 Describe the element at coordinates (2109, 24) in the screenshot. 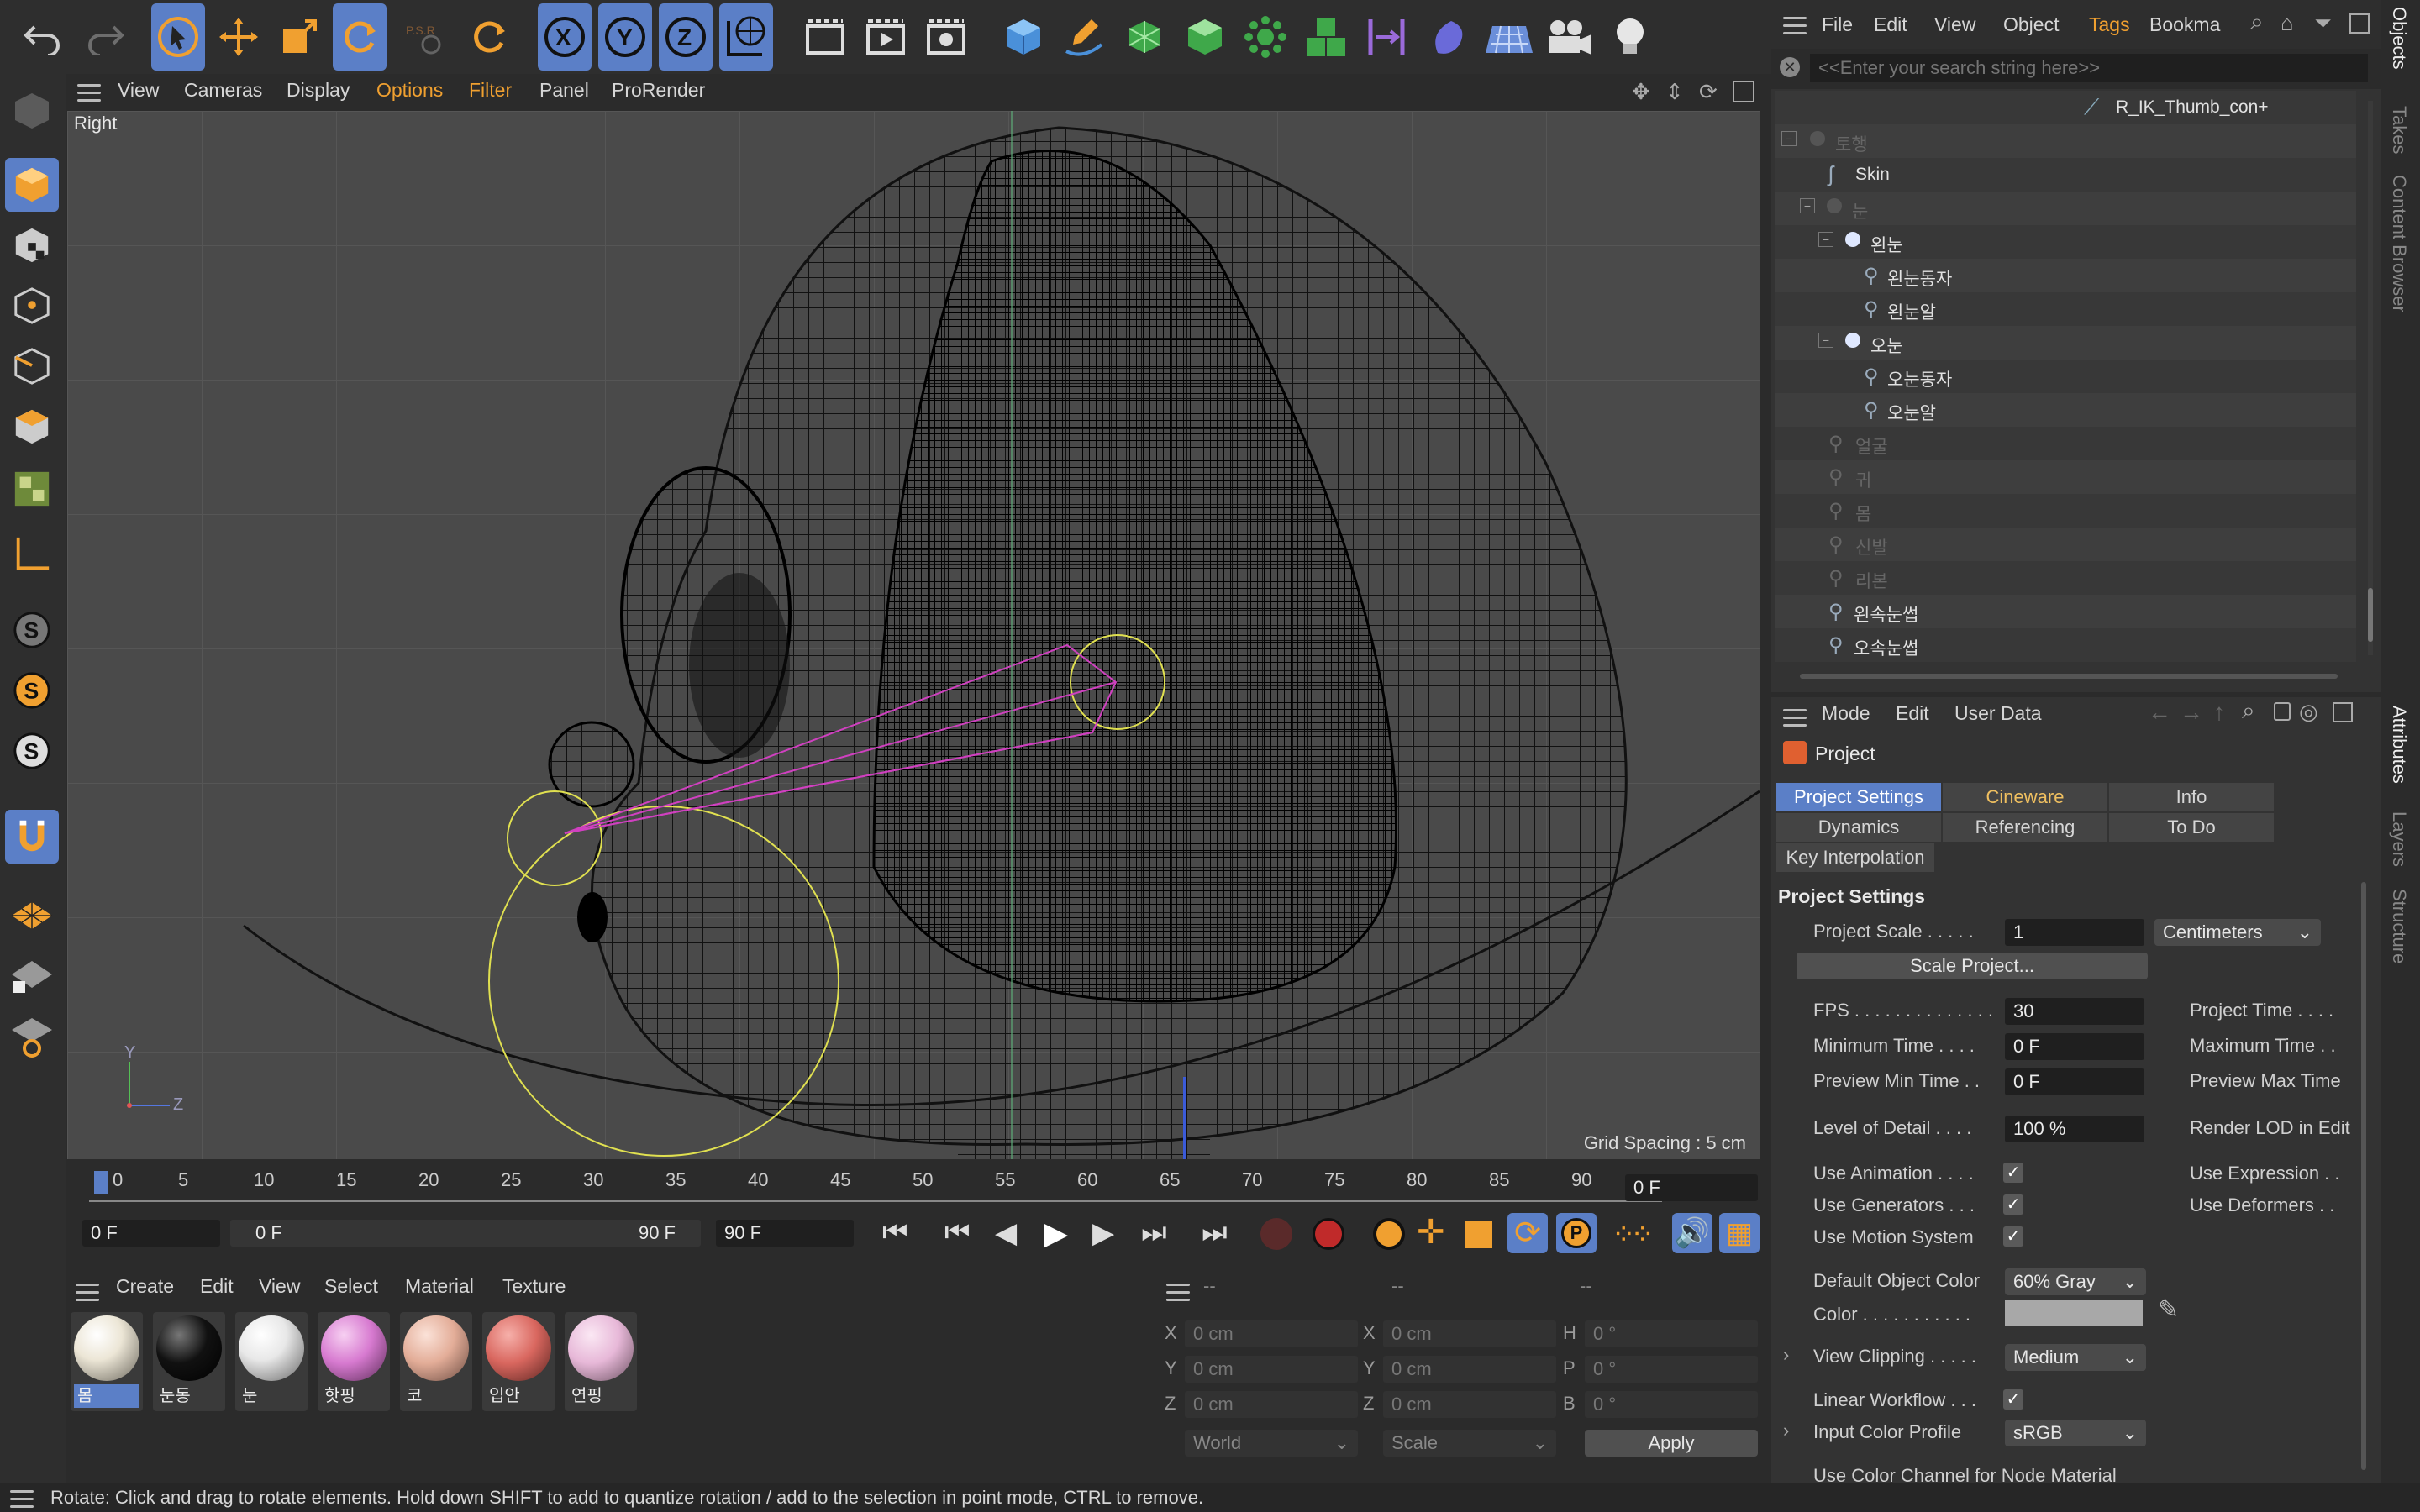

I see `menu-tags: Tags` at that location.